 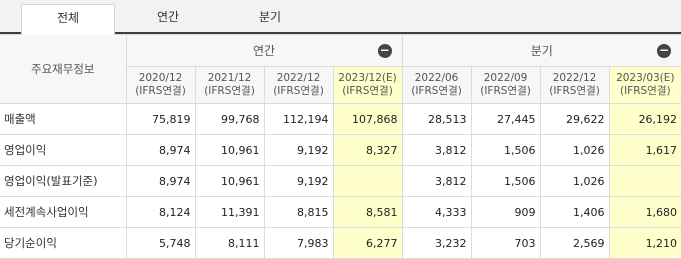 What do you see at coordinates (63, 119) in the screenshot?
I see `row-label: 매출액` at bounding box center [63, 119].